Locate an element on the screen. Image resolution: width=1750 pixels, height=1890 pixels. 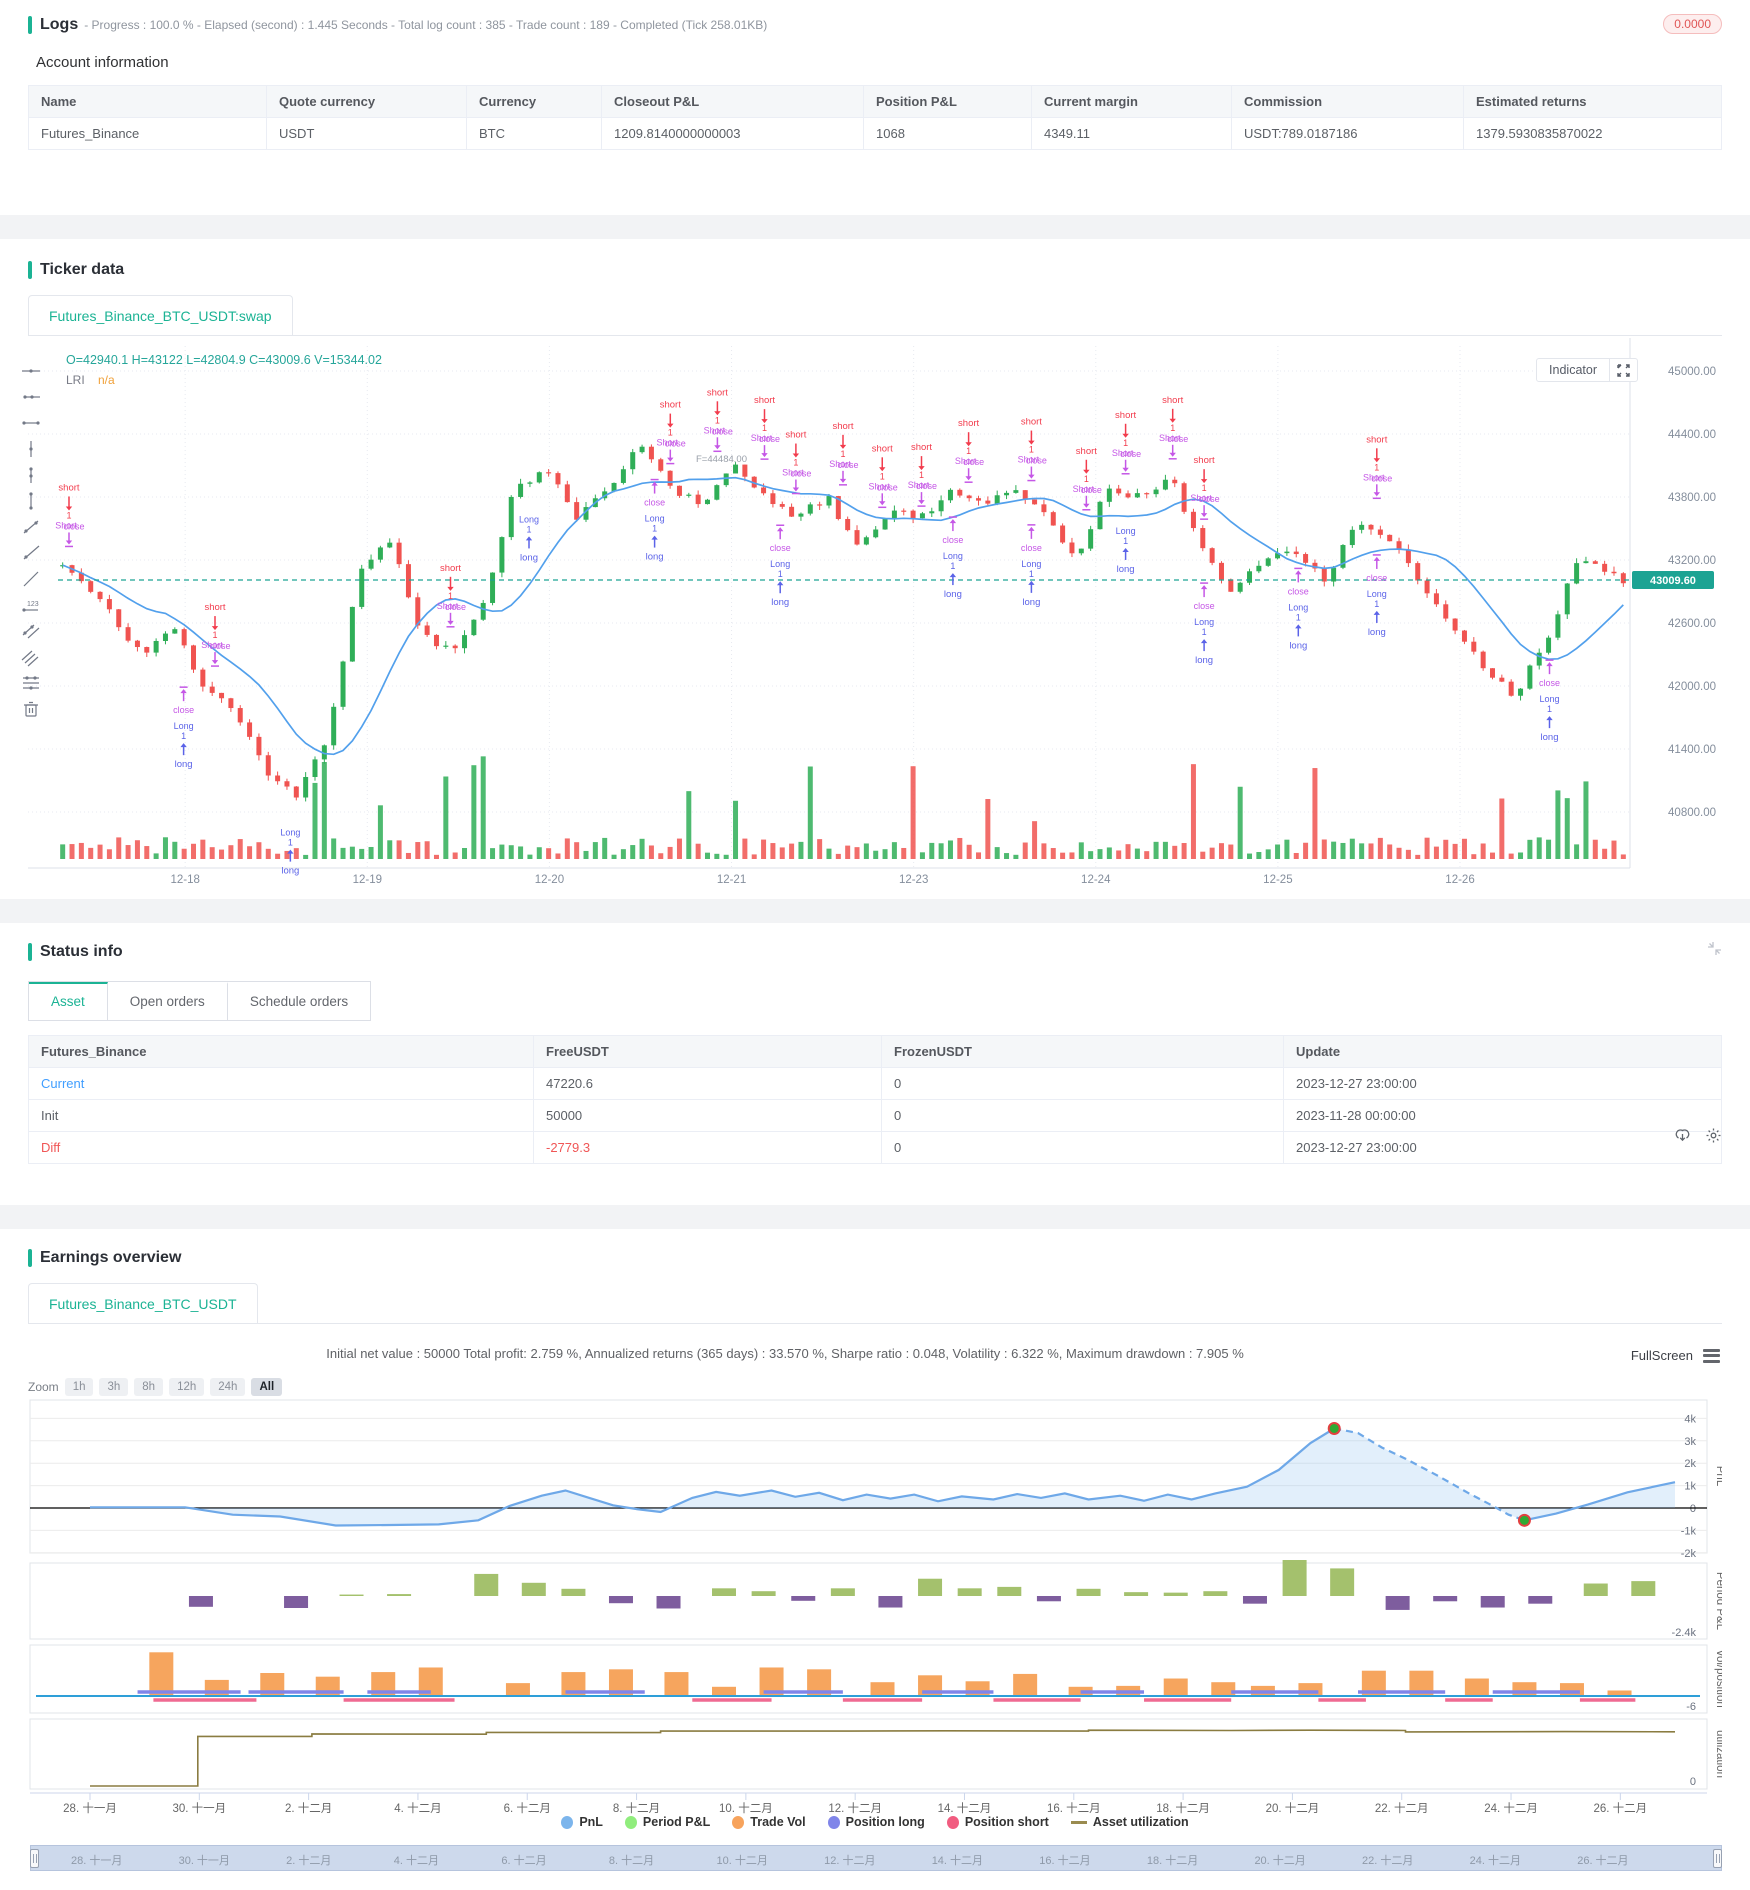
table-row: Current 47220.6 0 2023-12-27 23:00:00 is located at coordinates (875, 1083).